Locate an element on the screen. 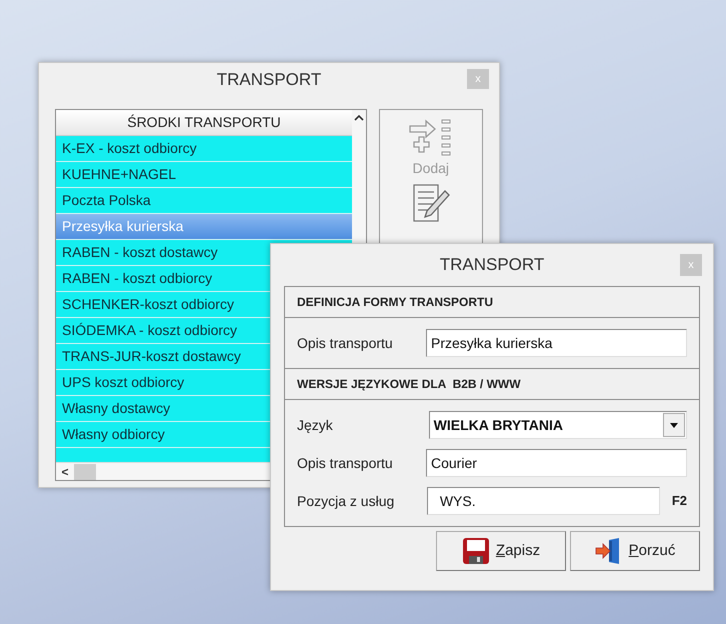  text-field: WYS. is located at coordinates (543, 501).